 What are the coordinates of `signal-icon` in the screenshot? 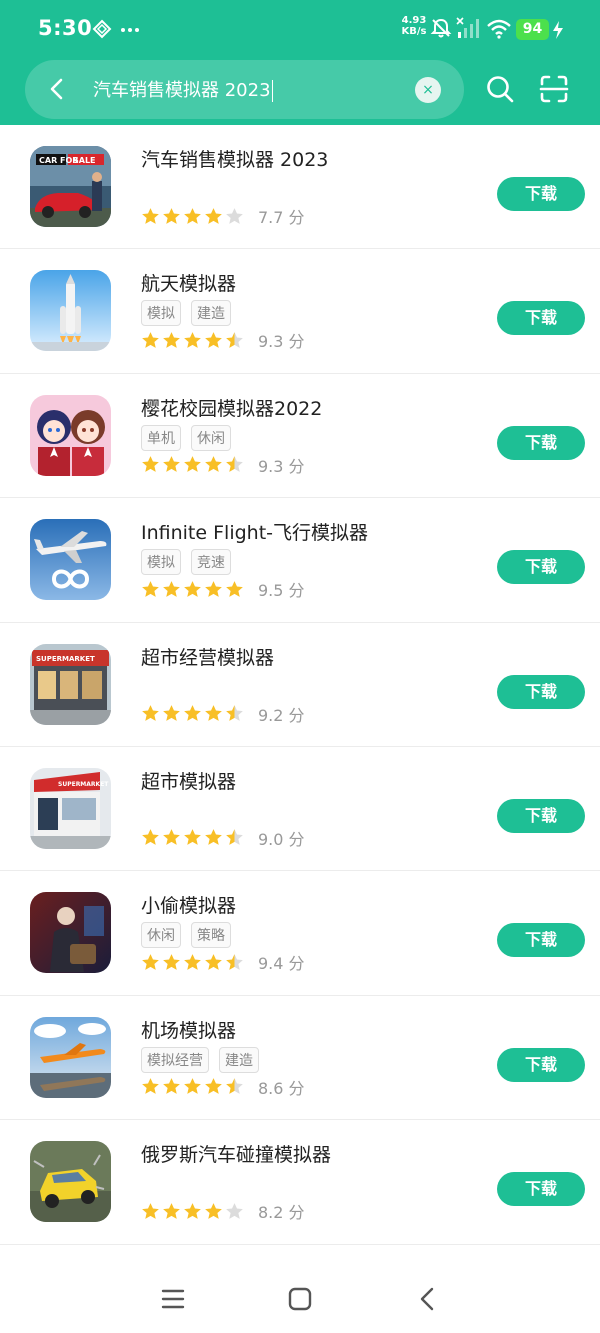 It's located at (467, 27).